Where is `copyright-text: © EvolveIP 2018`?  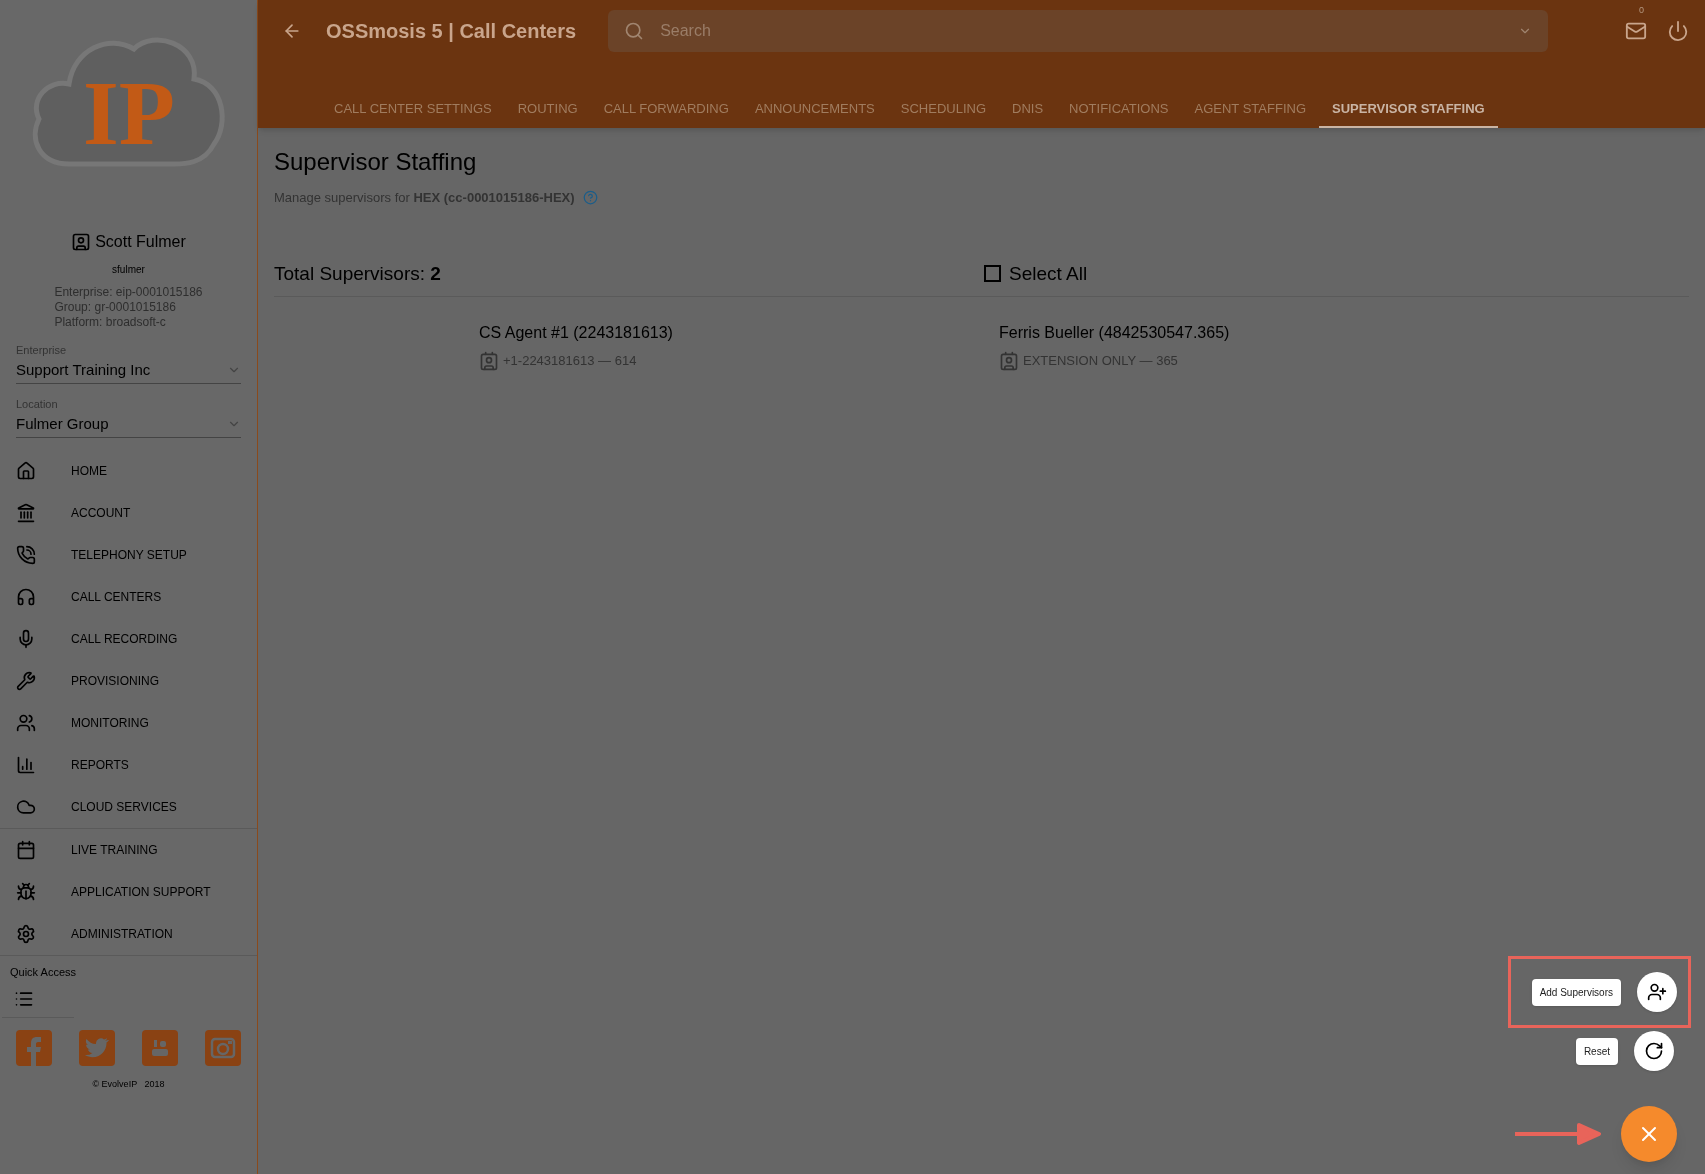
copyright-text: © EvolveIP 2018 is located at coordinates (128, 1084).